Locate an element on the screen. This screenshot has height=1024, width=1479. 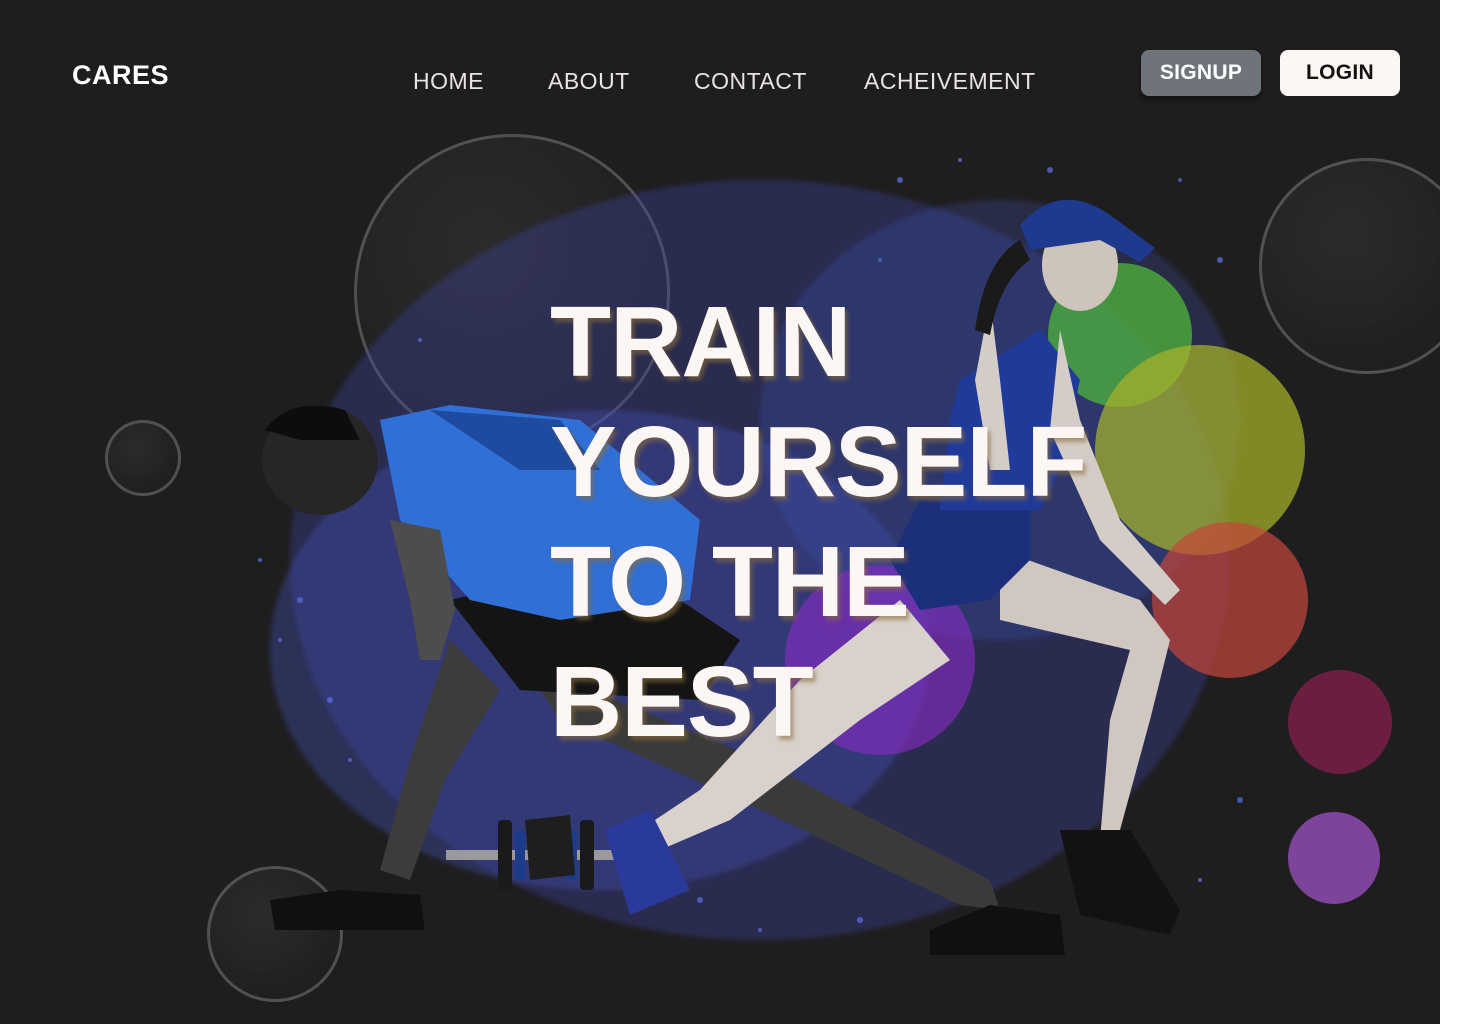
nav-item-contact: CONTACT is located at coordinates (750, 81).